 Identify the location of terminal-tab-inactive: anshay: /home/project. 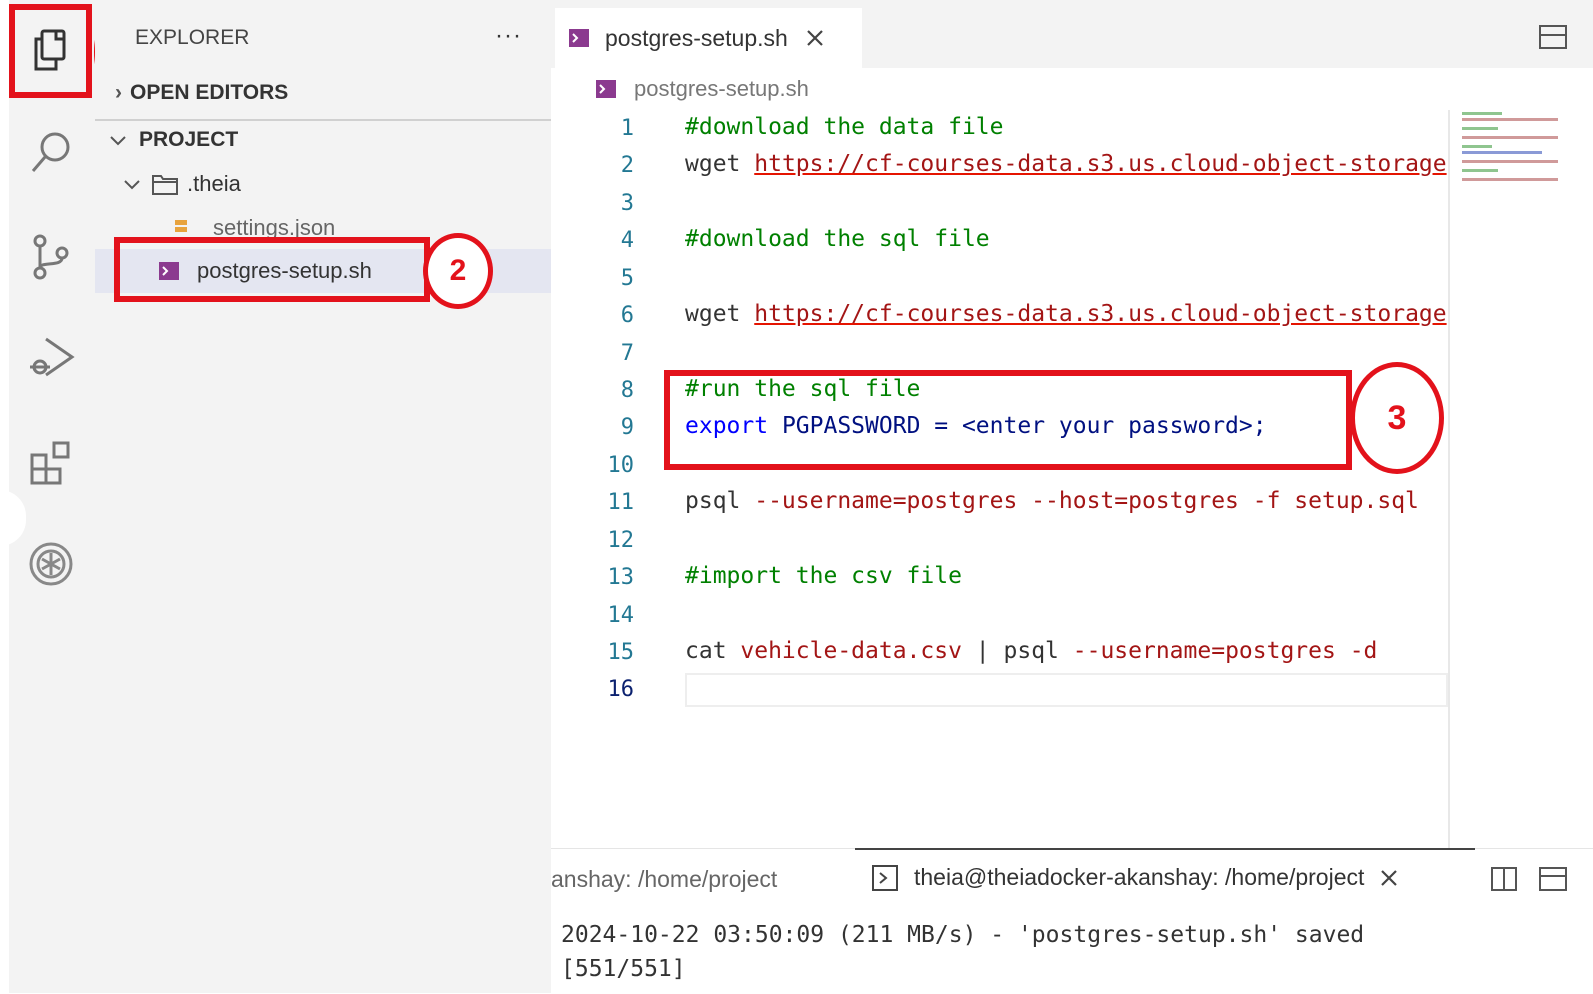
(664, 879).